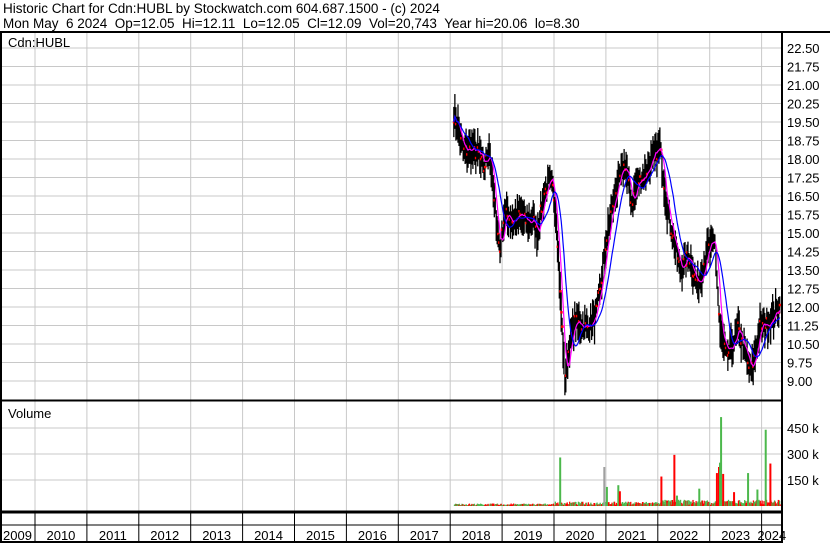 This screenshot has height=543, width=830. I want to click on price-tick-label: 10.50, so click(803, 344).